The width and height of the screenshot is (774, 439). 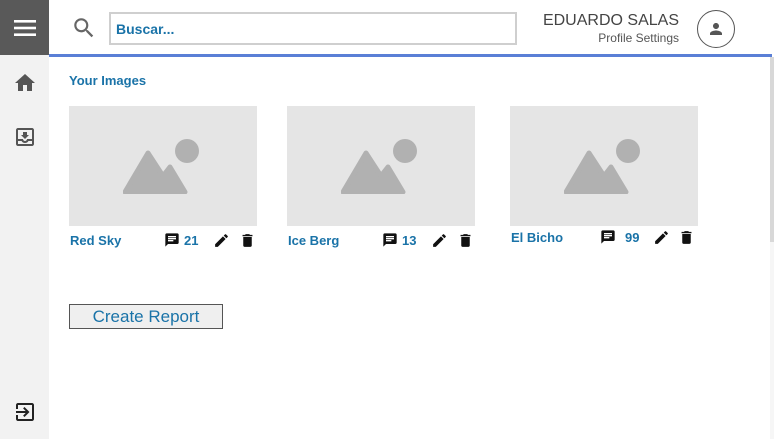 What do you see at coordinates (95, 240) in the screenshot?
I see `image-name: Red Sky` at bounding box center [95, 240].